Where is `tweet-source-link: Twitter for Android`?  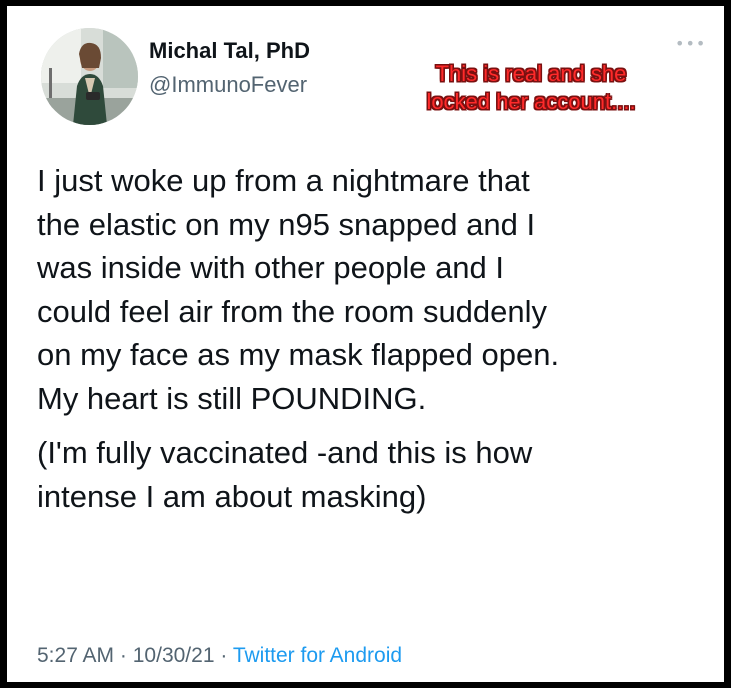
tweet-source-link: Twitter for Android is located at coordinates (317, 655).